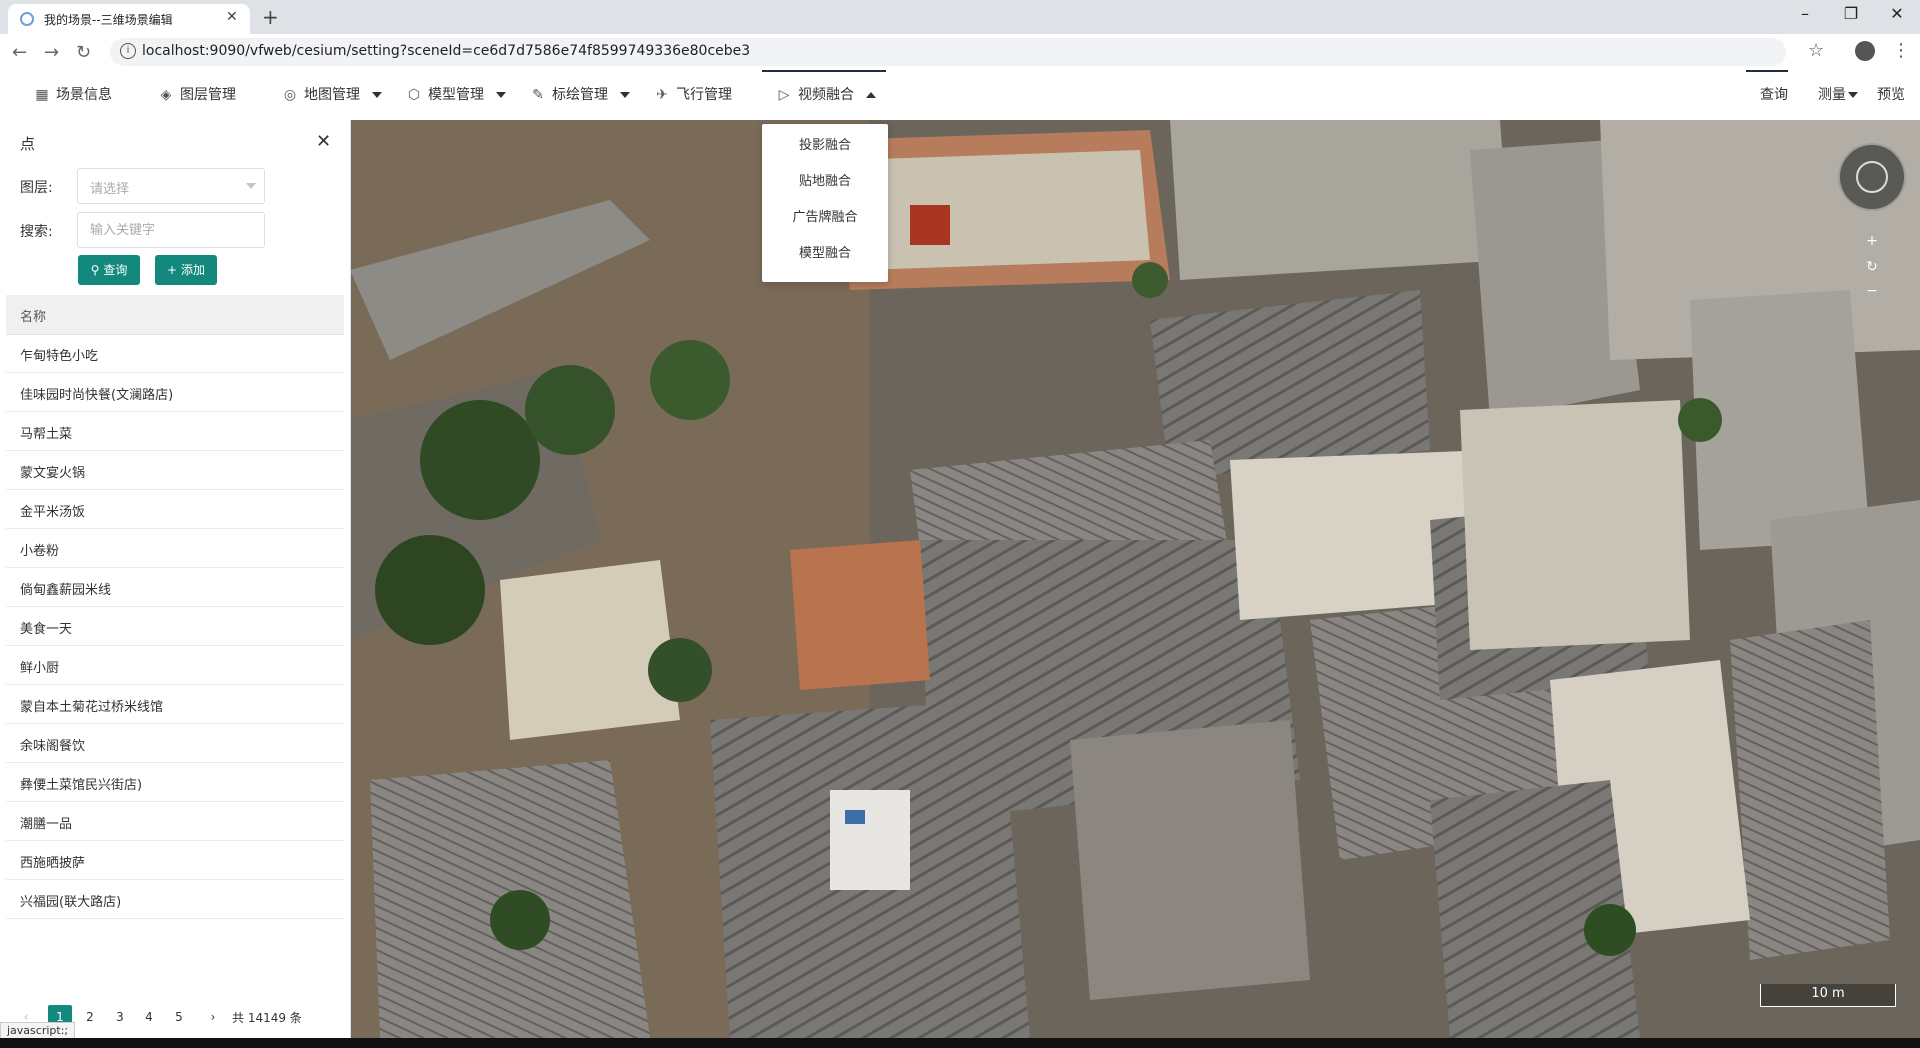 The image size is (1920, 1048). Describe the element at coordinates (175, 548) in the screenshot. I see `table-row: 小卷粉` at that location.